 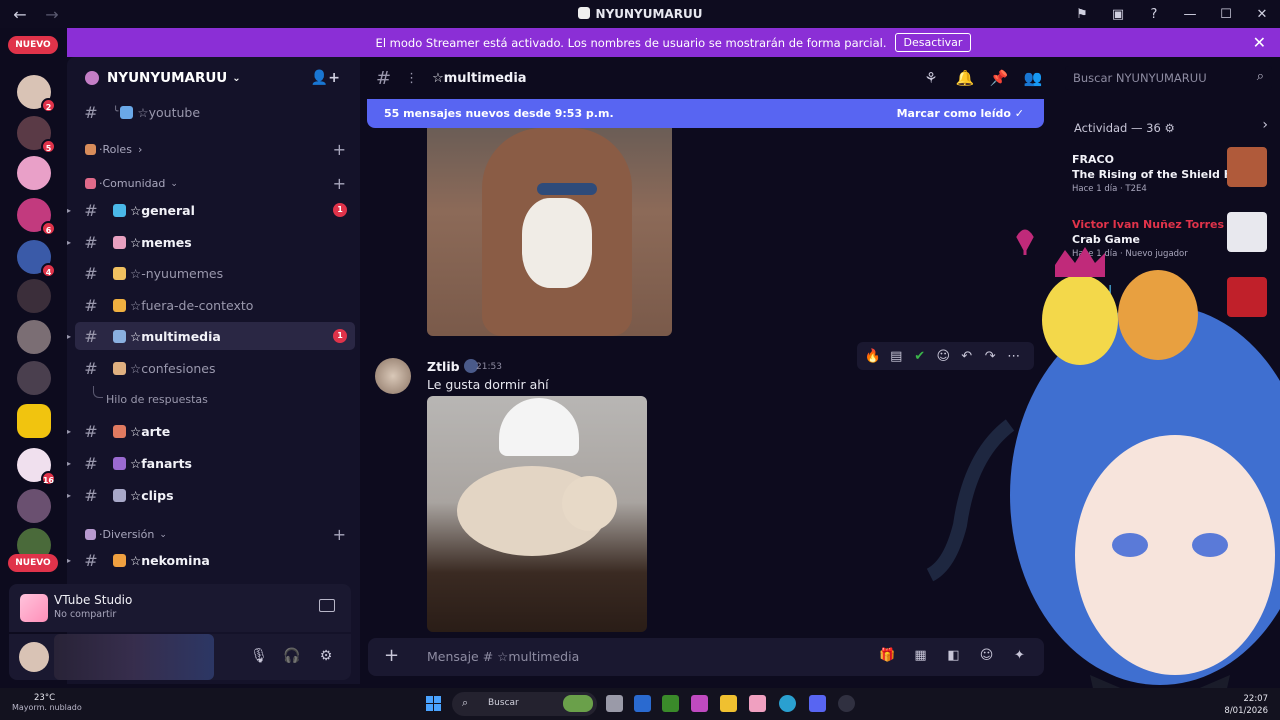 I want to click on channel-item: # ☆-nyuumemes, so click(x=215, y=273).